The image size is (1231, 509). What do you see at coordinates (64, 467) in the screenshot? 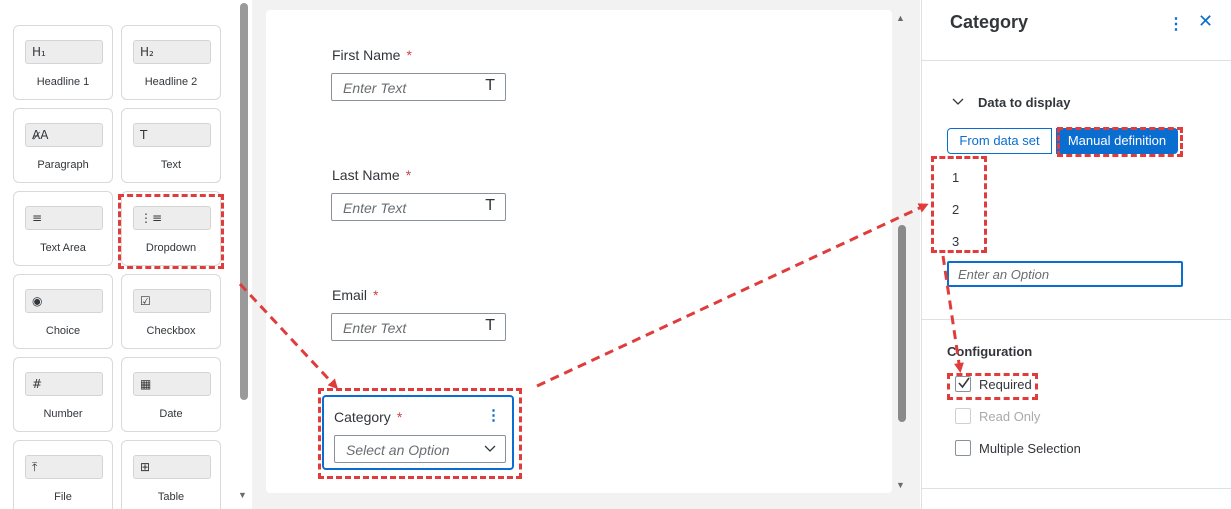
I see `upload-icon: ⤒` at bounding box center [64, 467].